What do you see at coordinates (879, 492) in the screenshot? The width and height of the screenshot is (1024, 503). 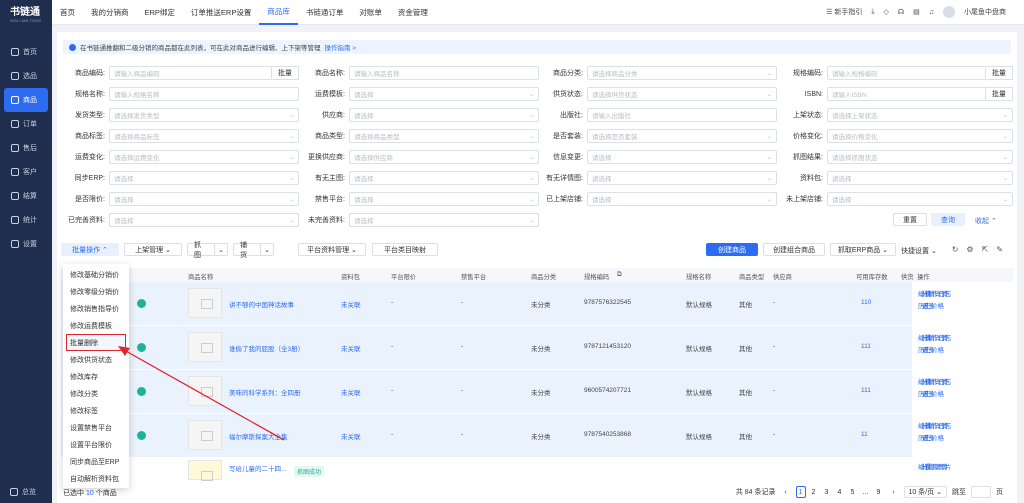 I see `page-number: 9` at bounding box center [879, 492].